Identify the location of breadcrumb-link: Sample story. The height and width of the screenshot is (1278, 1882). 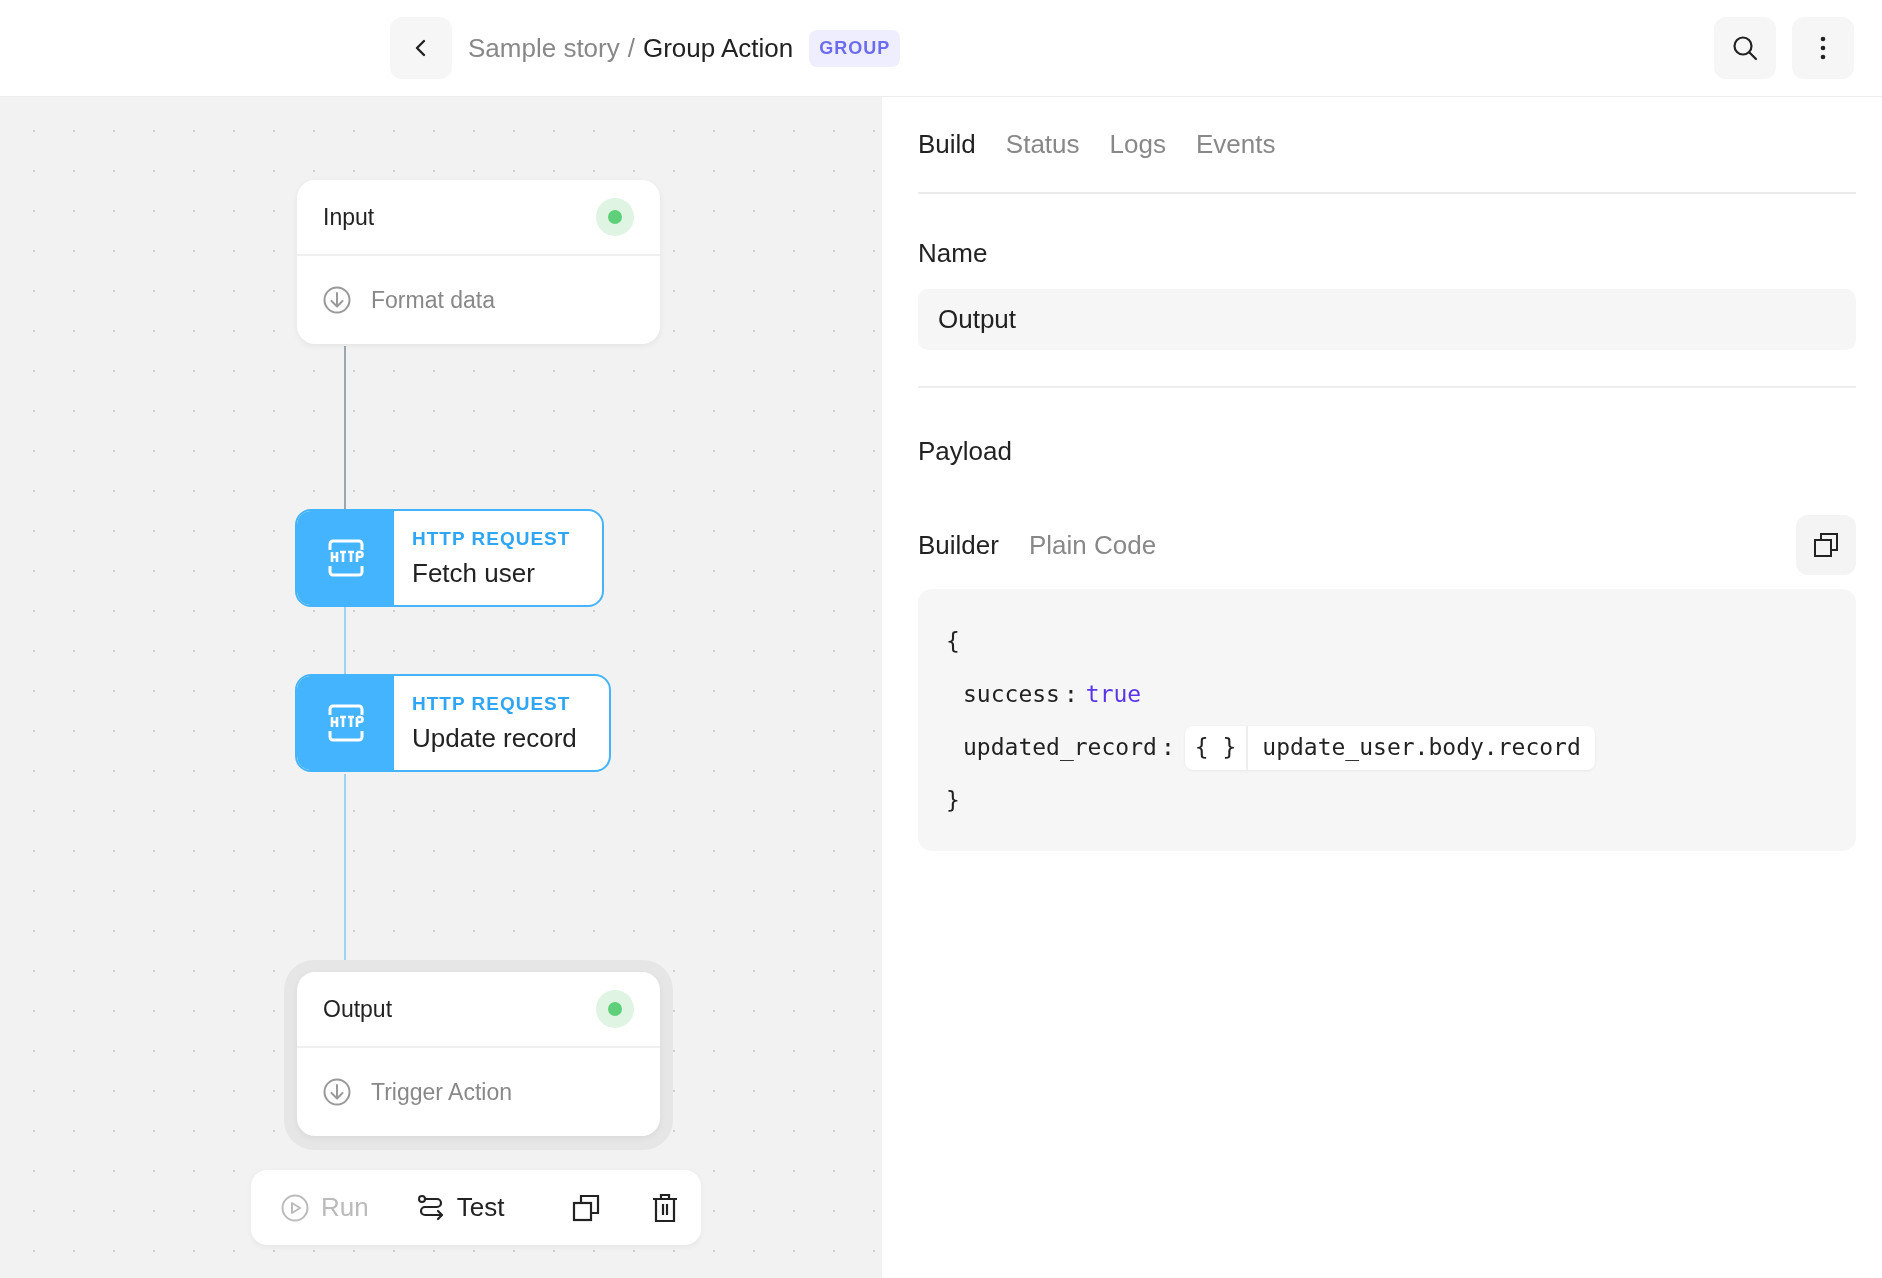
(544, 48).